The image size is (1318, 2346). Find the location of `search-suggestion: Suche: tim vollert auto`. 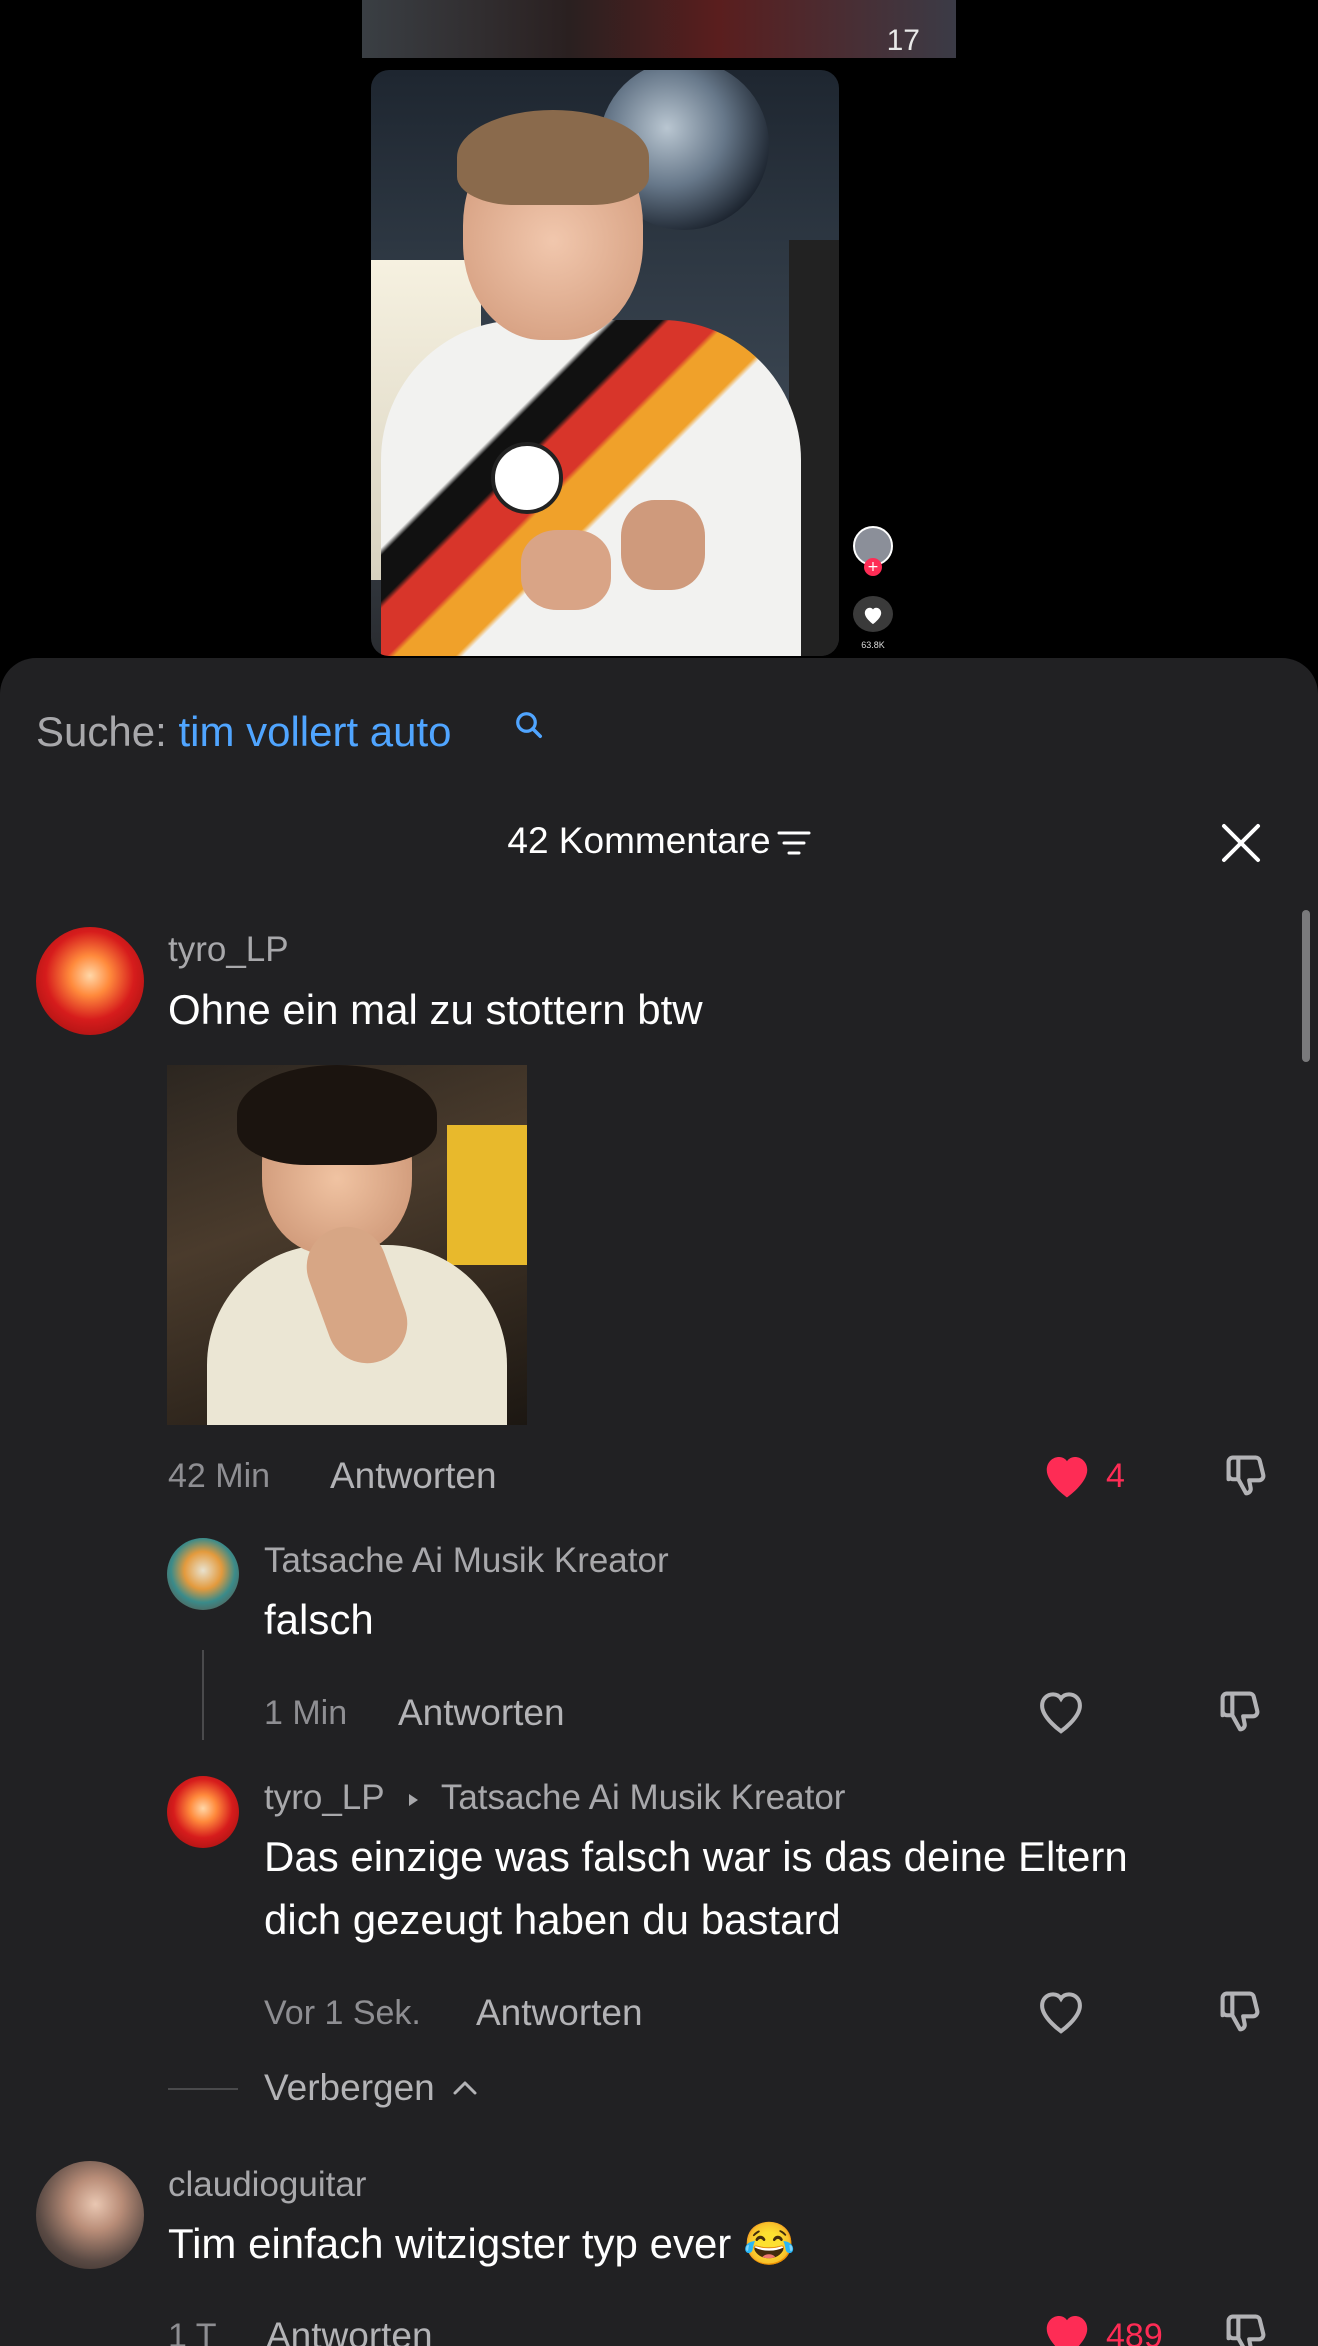

search-suggestion: Suche: tim vollert auto is located at coordinates (244, 732).